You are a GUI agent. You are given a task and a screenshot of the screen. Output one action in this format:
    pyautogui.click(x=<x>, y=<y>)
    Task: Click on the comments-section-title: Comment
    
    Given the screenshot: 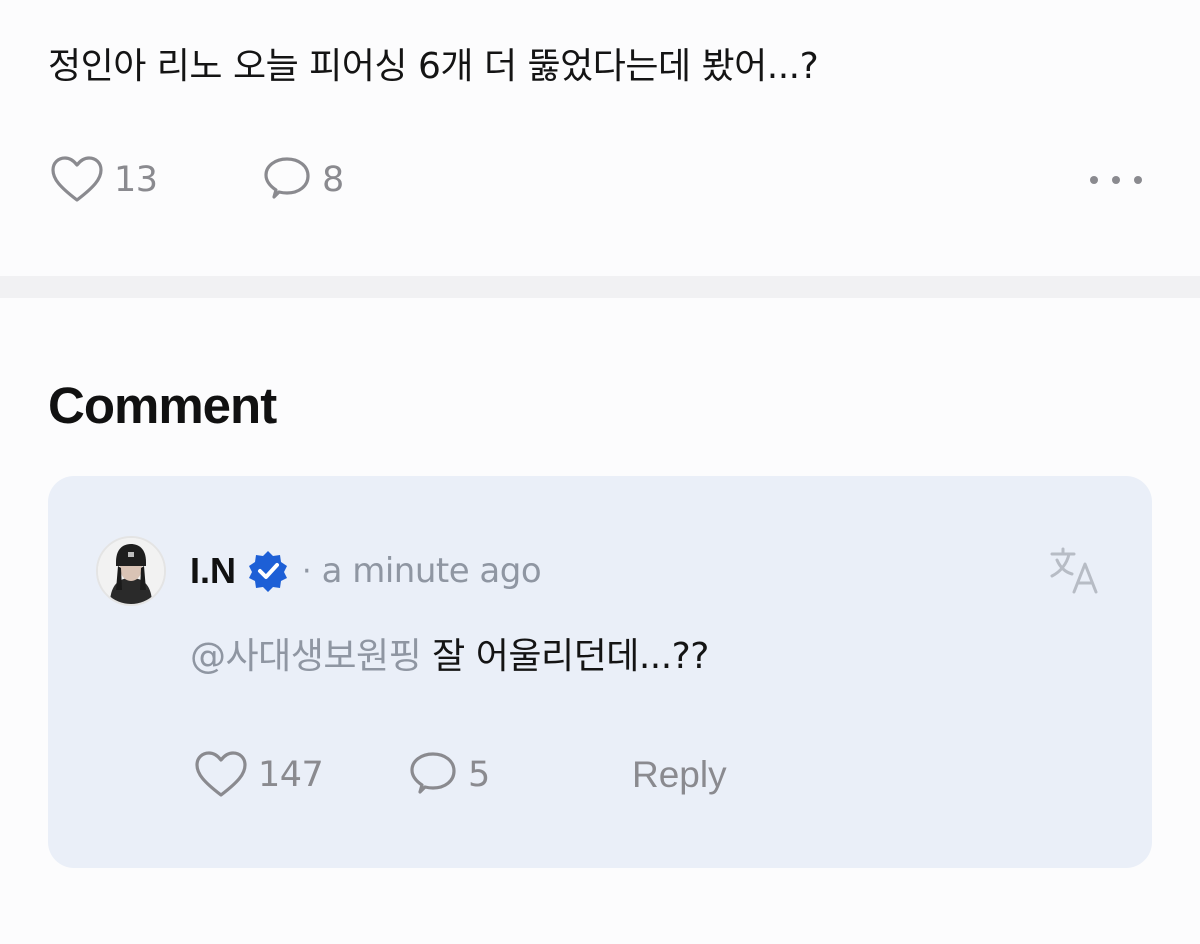 What is the action you would take?
    pyautogui.click(x=162, y=405)
    